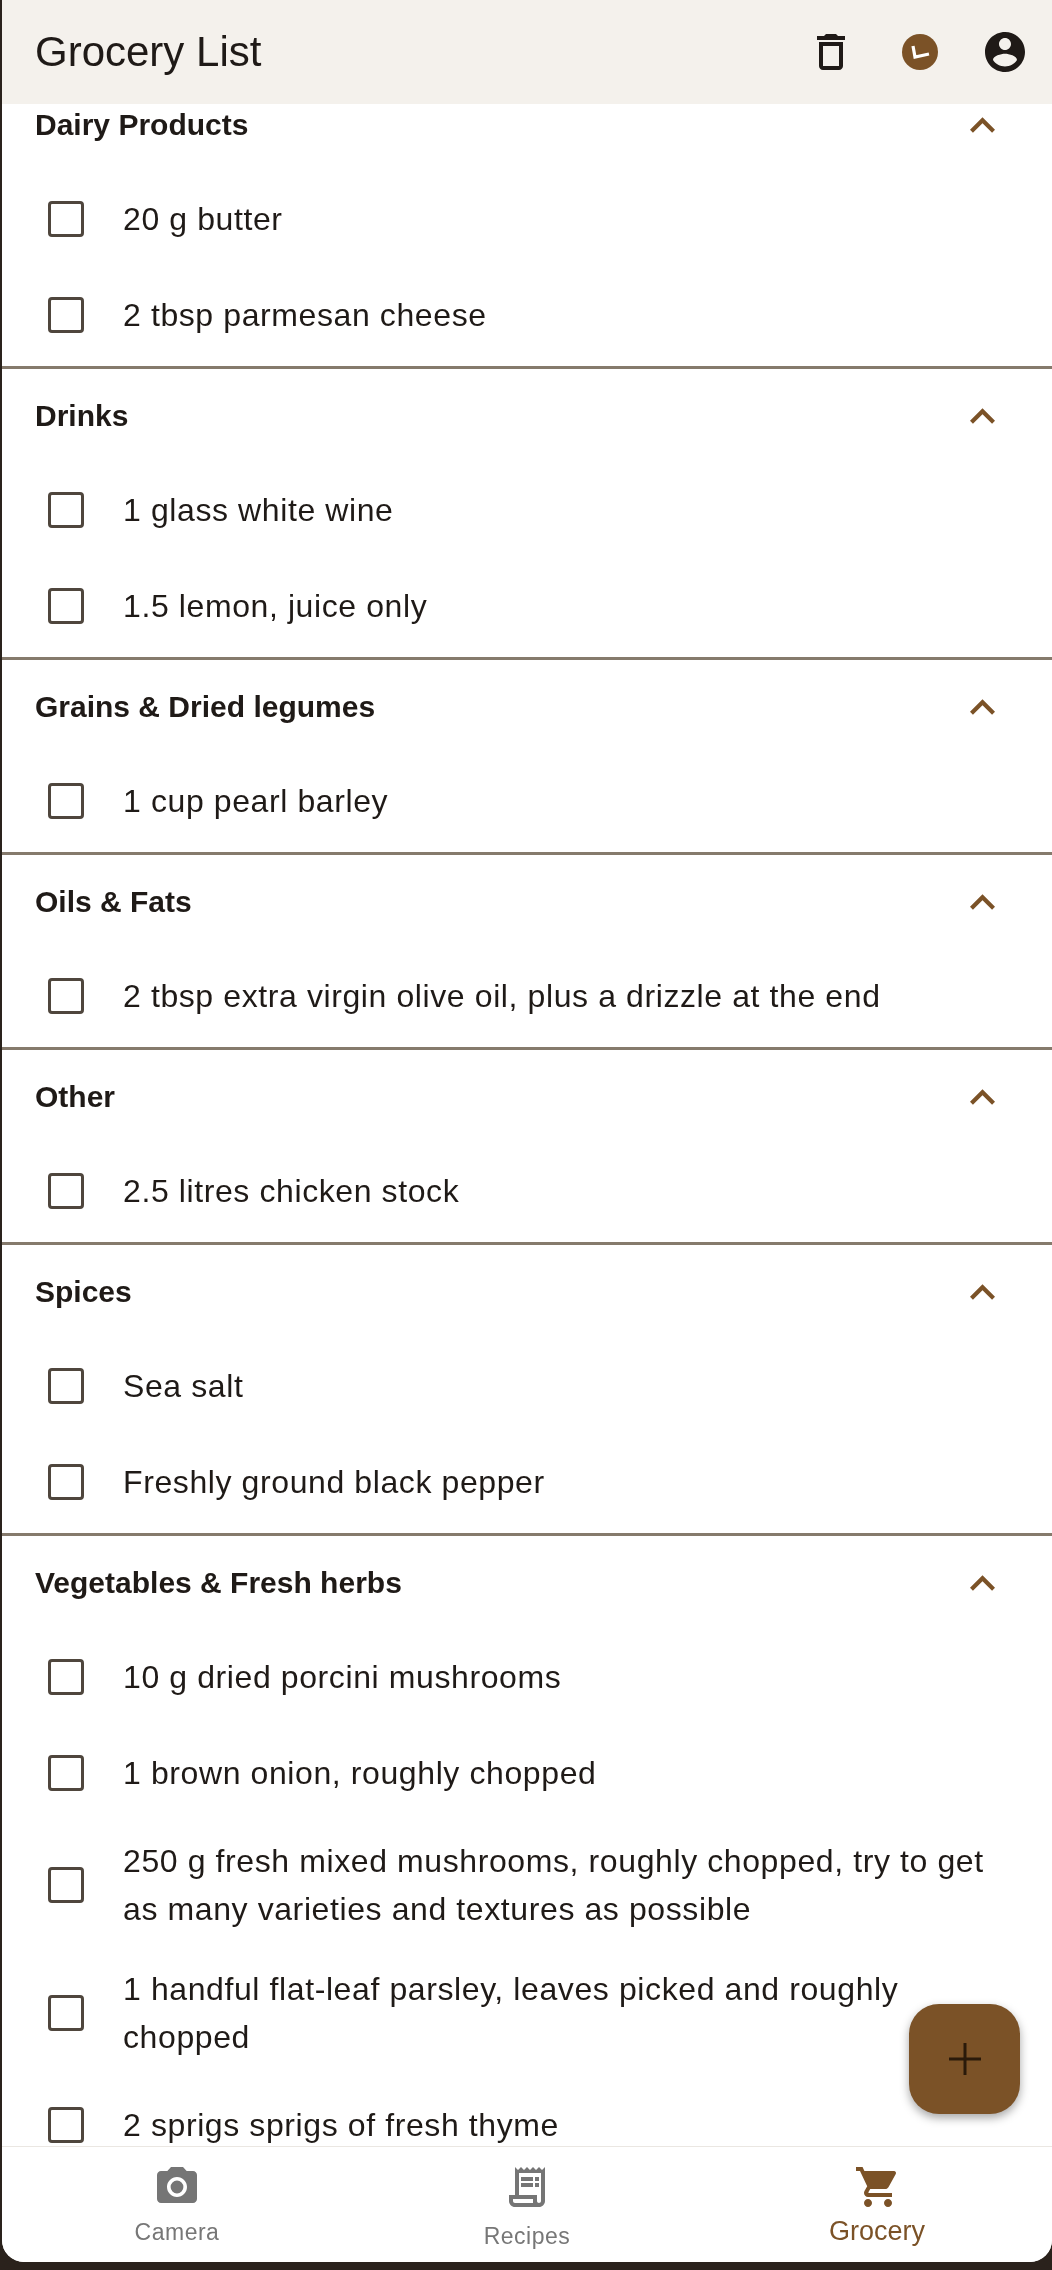 This screenshot has height=2270, width=1052. I want to click on nav-tab: Camera, so click(177, 2214).